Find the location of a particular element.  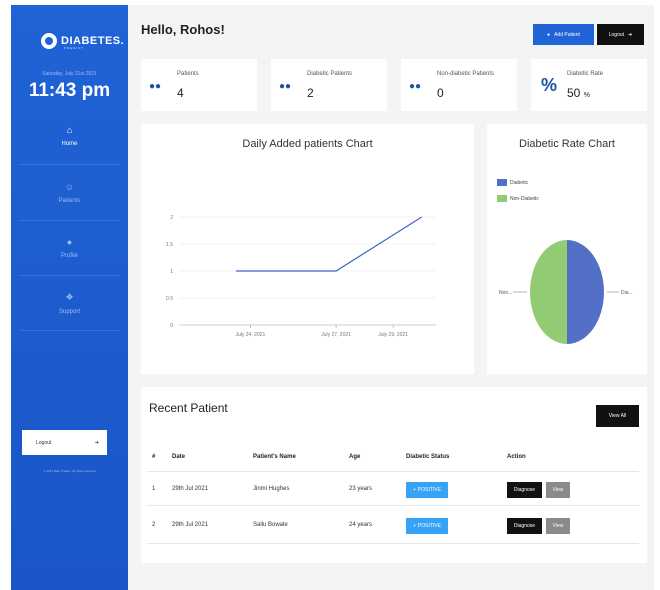

stat-label: Diabetic Rate is located at coordinates (585, 74).